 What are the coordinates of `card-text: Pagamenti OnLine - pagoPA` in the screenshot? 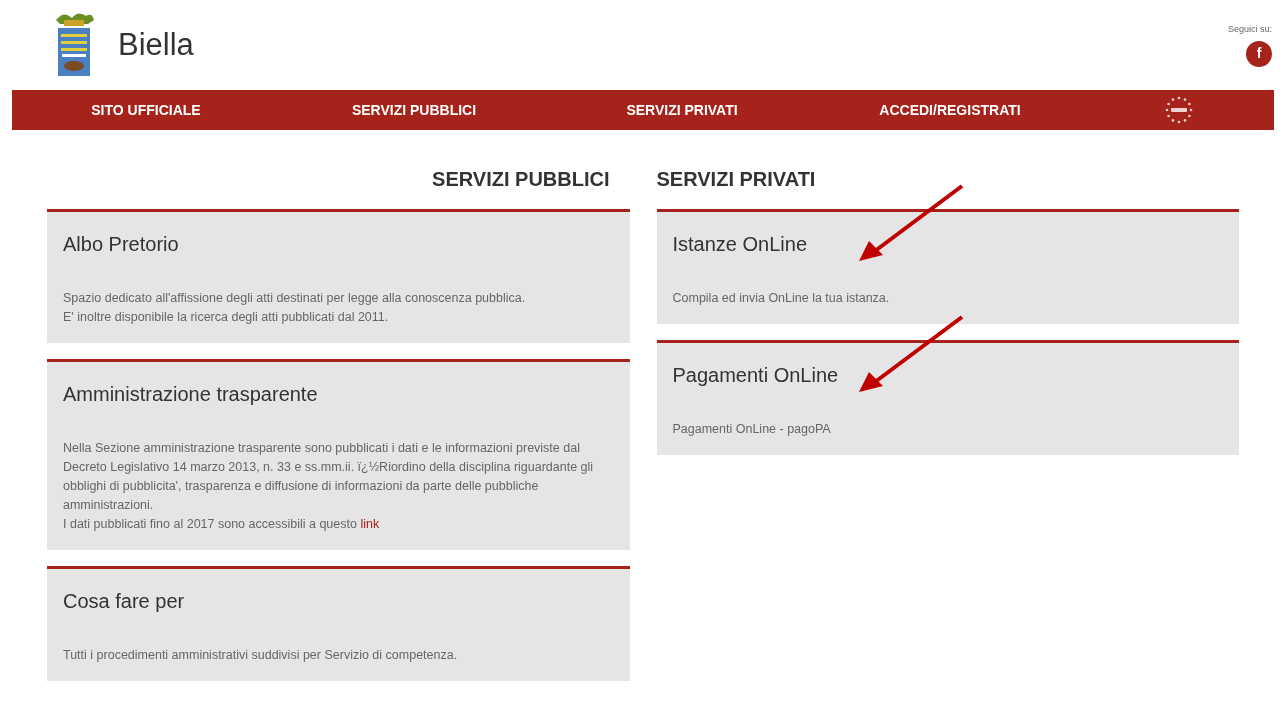 It's located at (752, 429).